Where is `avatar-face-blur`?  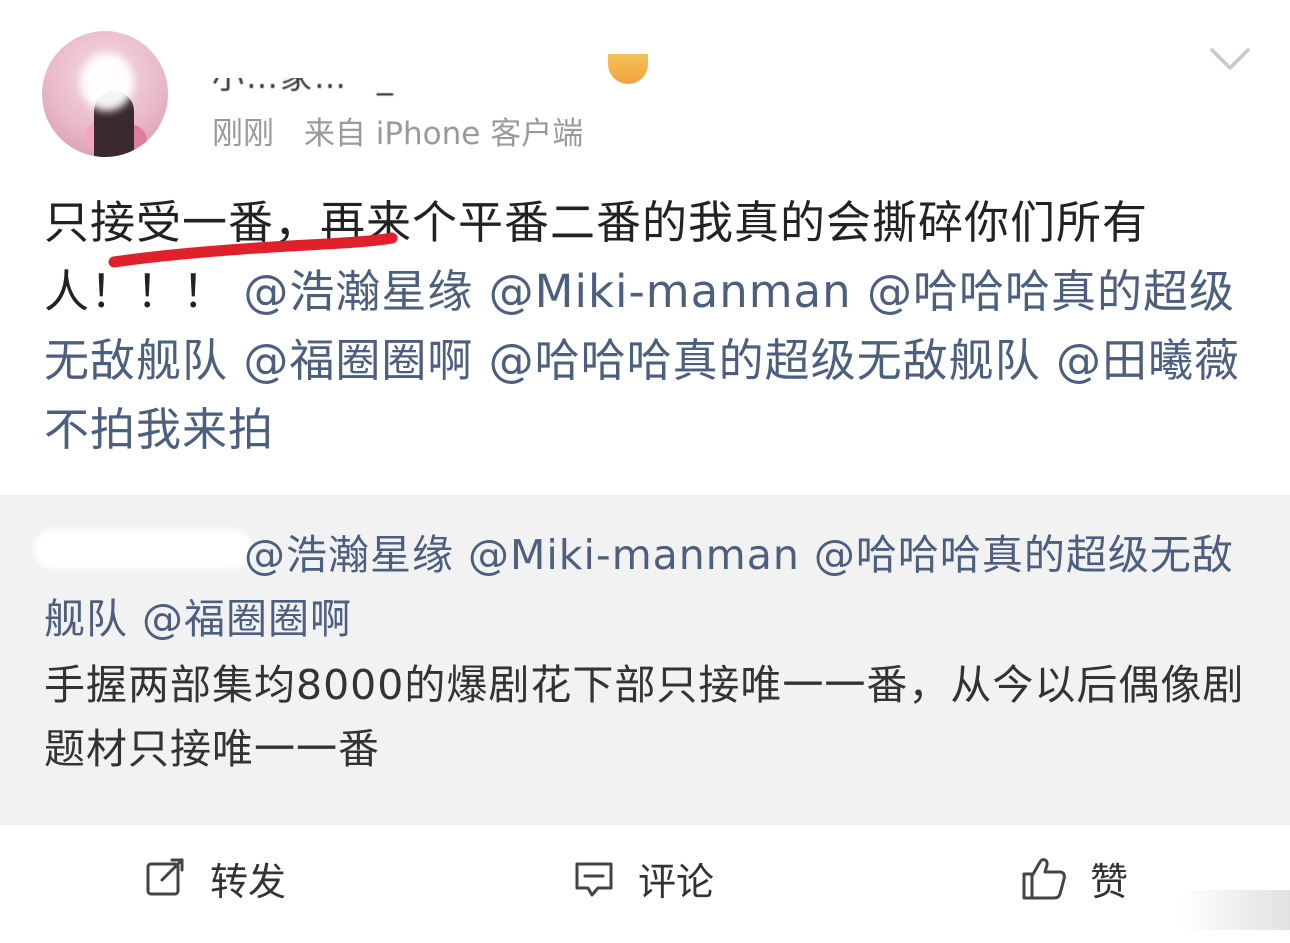 avatar-face-blur is located at coordinates (107, 82).